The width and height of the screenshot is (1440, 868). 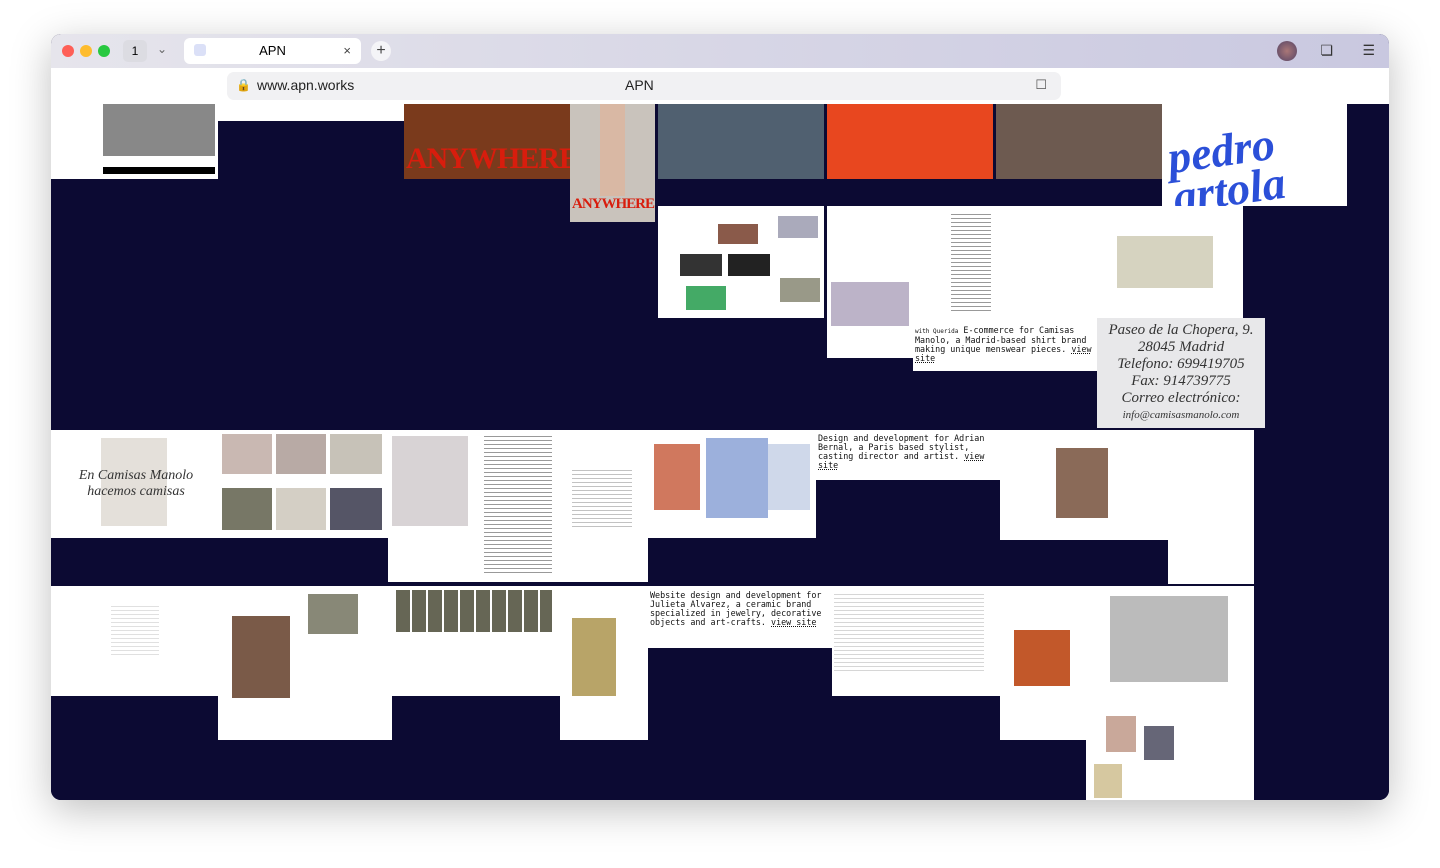 I want to click on anywhere-logo: ANYWHERE, so click(x=488, y=158).